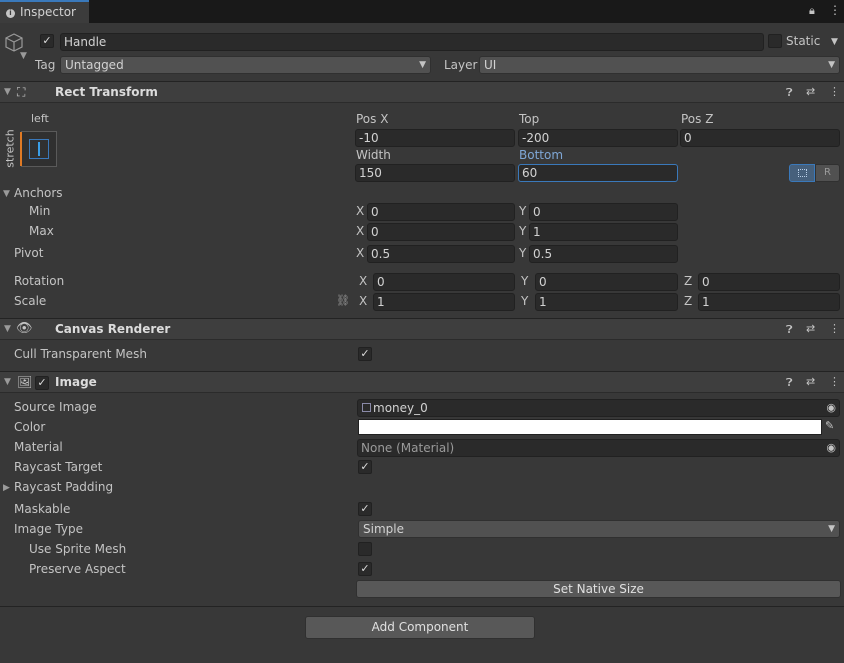  Describe the element at coordinates (38, 193) in the screenshot. I see `anchors-label: Anchors` at that location.